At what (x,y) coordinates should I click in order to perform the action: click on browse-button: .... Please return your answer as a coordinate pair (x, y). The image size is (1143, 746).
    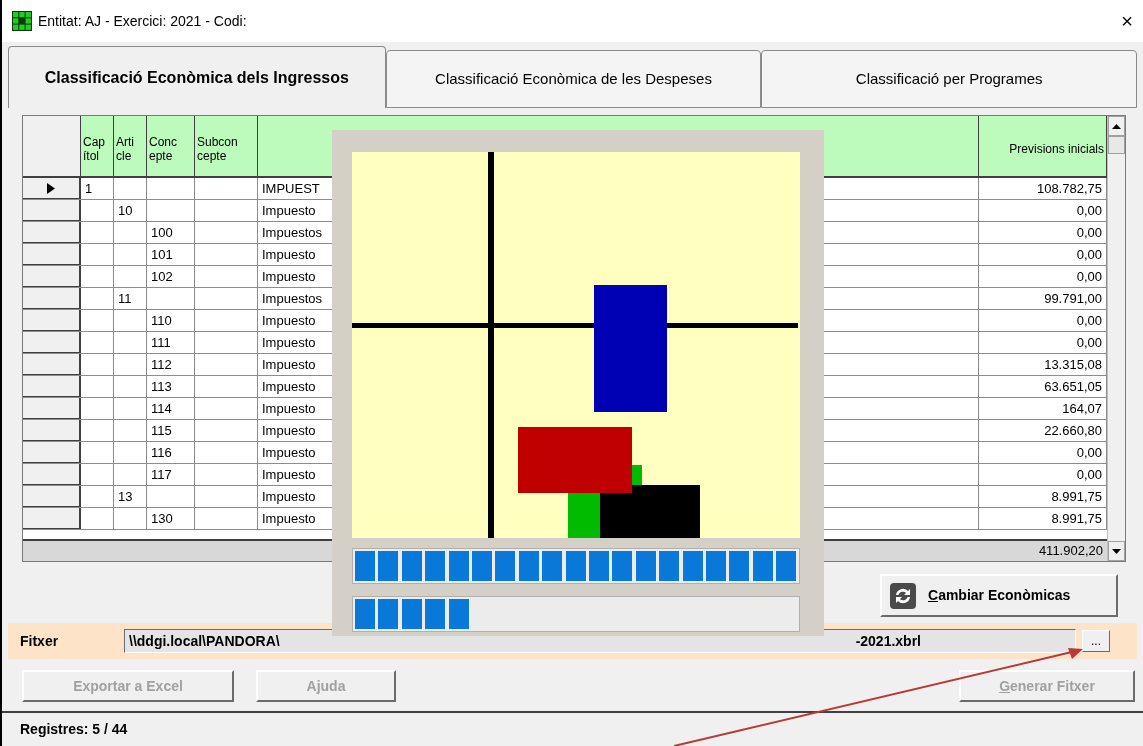
    Looking at the image, I should click on (1096, 641).